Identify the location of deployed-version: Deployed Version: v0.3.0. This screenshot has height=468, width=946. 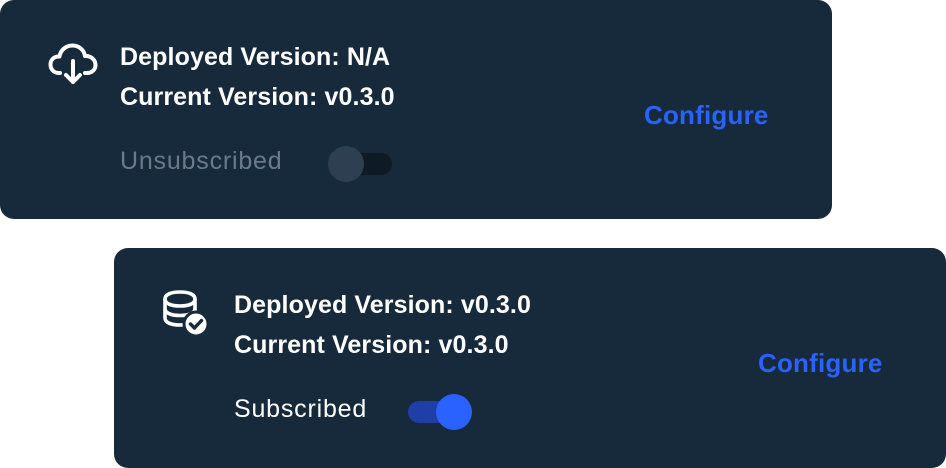
(382, 305).